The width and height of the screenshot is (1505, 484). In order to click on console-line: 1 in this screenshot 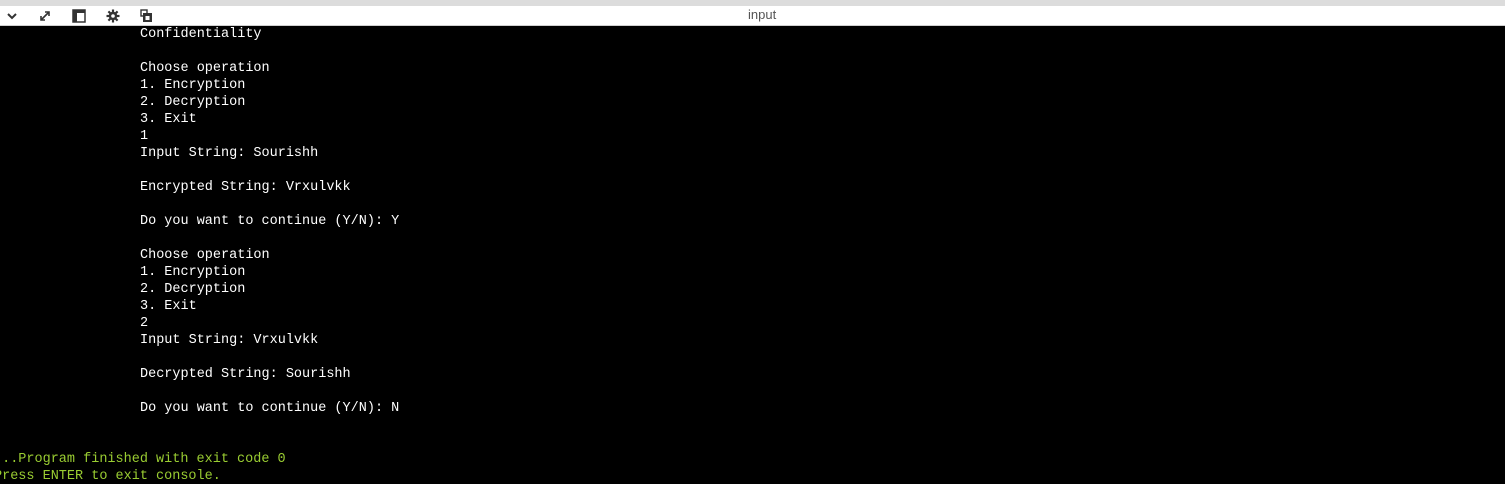, I will do `click(144, 136)`.